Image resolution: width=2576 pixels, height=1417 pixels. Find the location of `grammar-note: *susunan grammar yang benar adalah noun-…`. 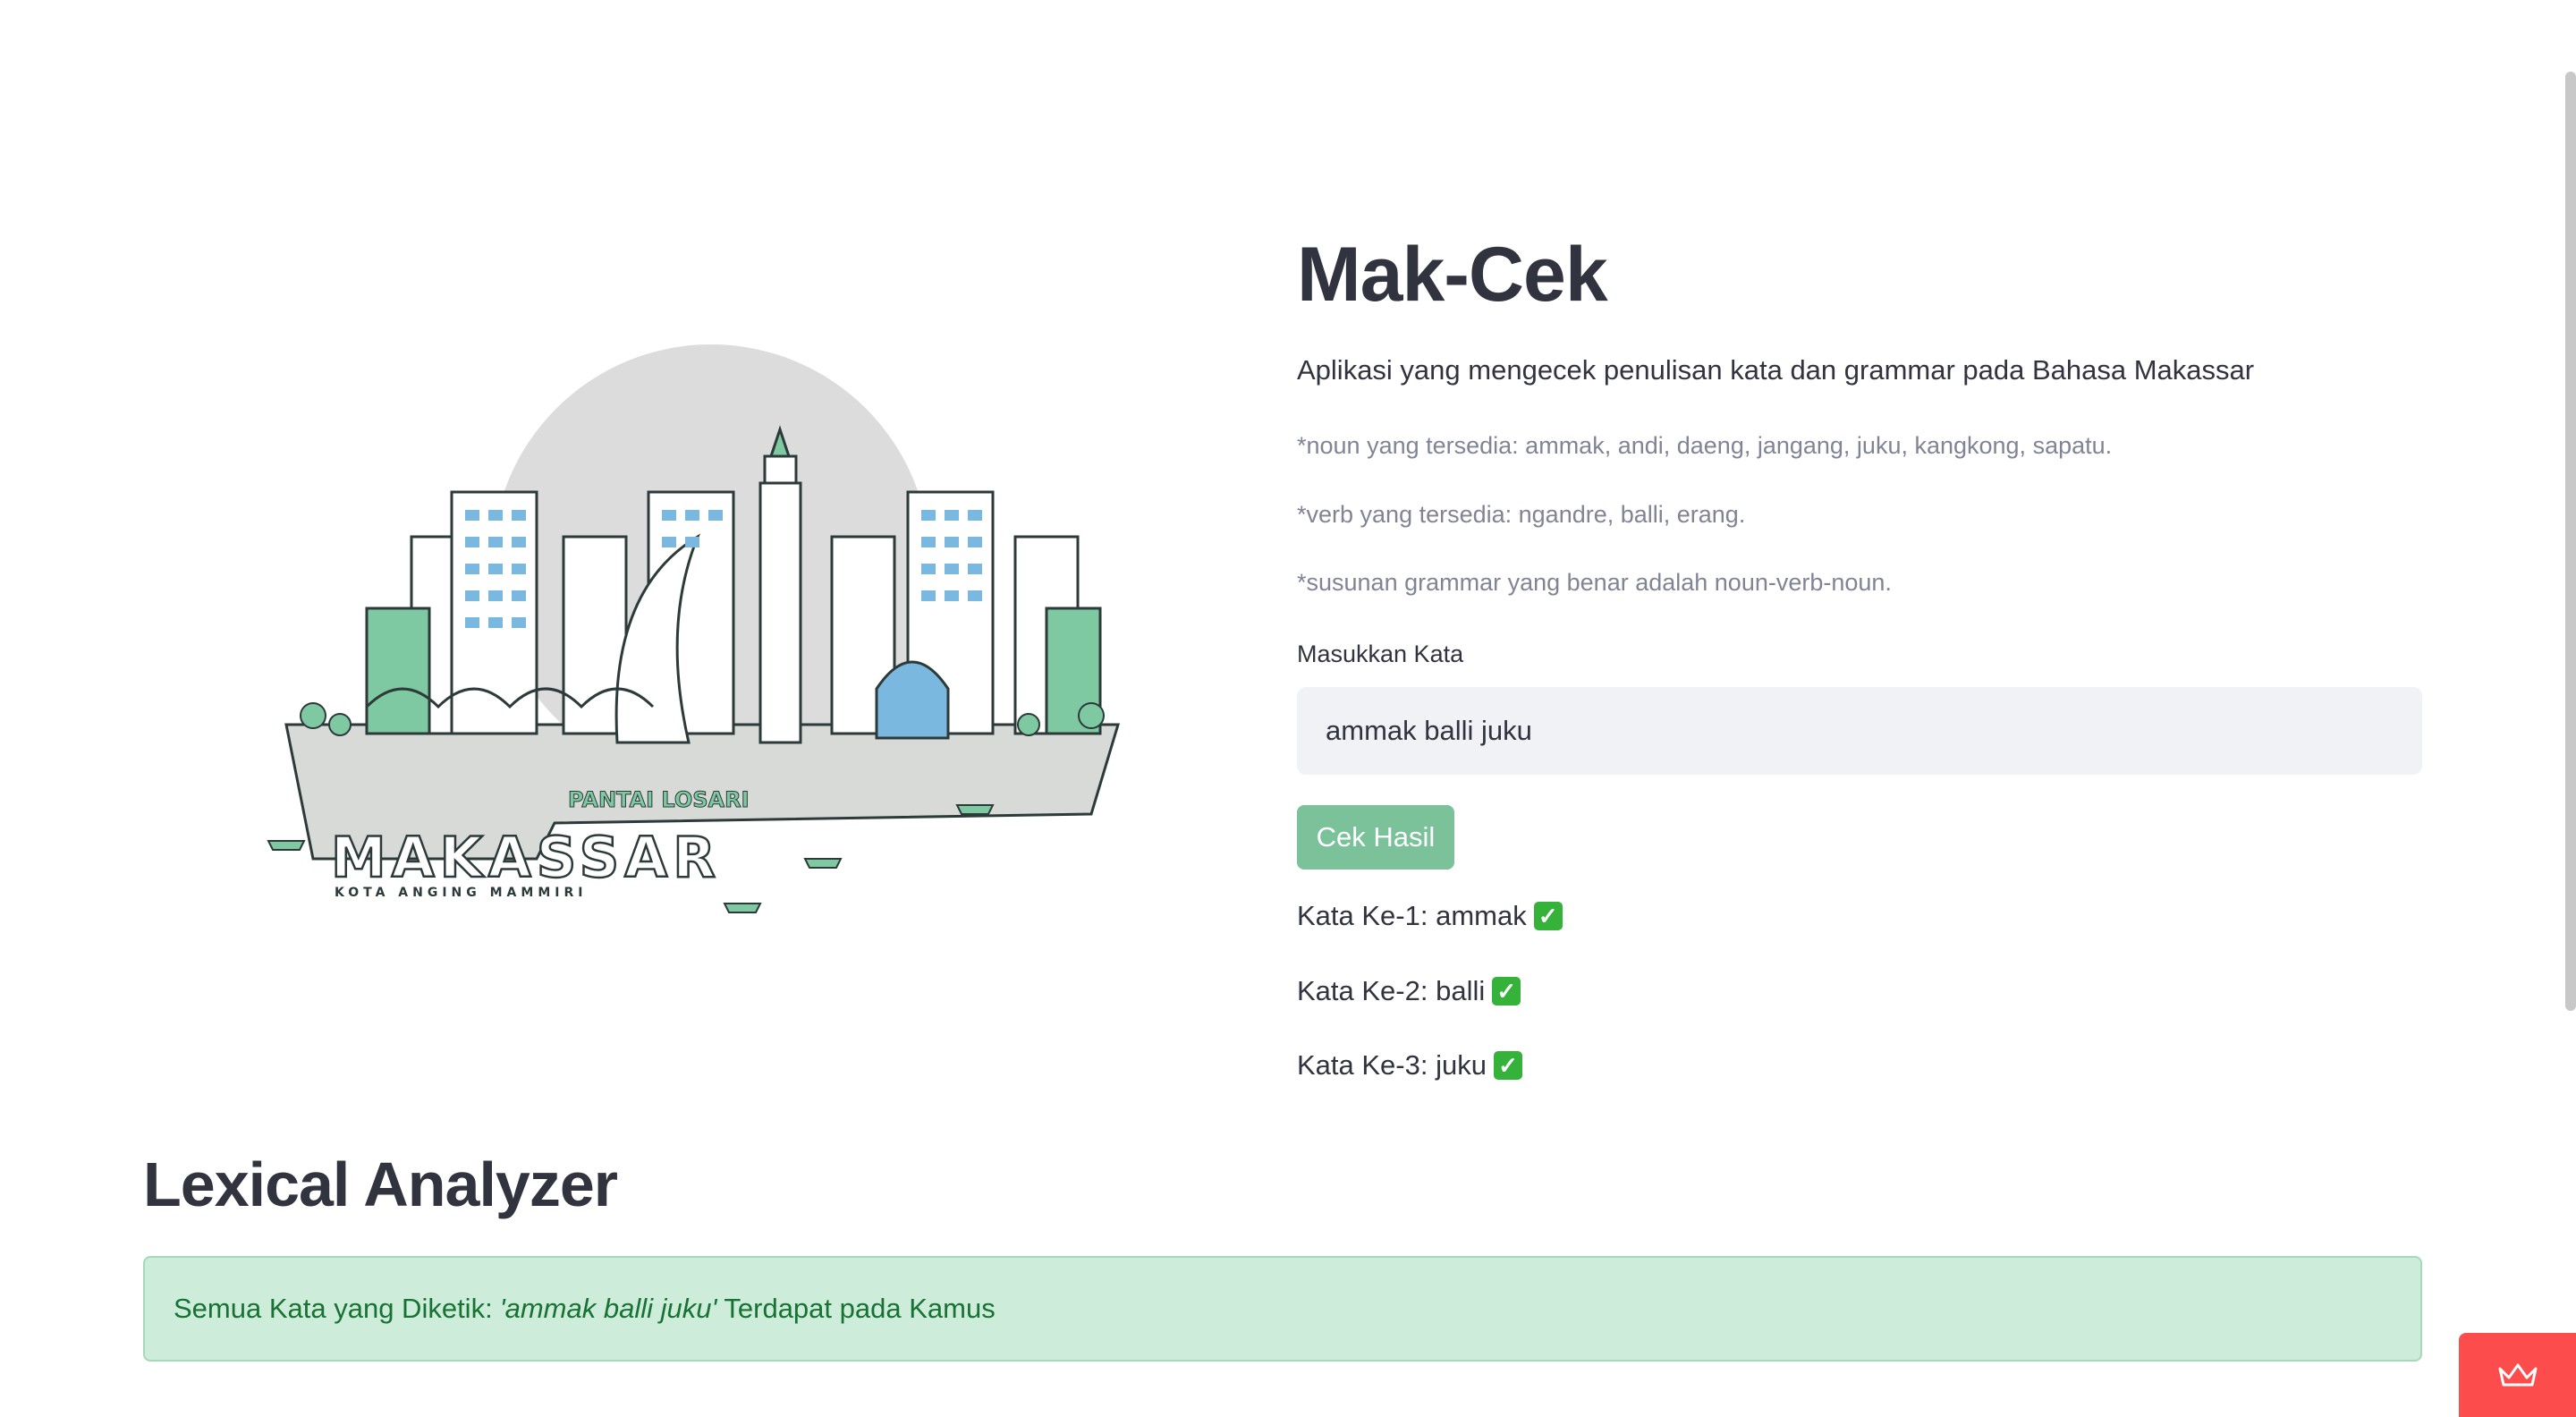

grammar-note: *susunan grammar yang benar adalah noun-… is located at coordinates (1594, 583).